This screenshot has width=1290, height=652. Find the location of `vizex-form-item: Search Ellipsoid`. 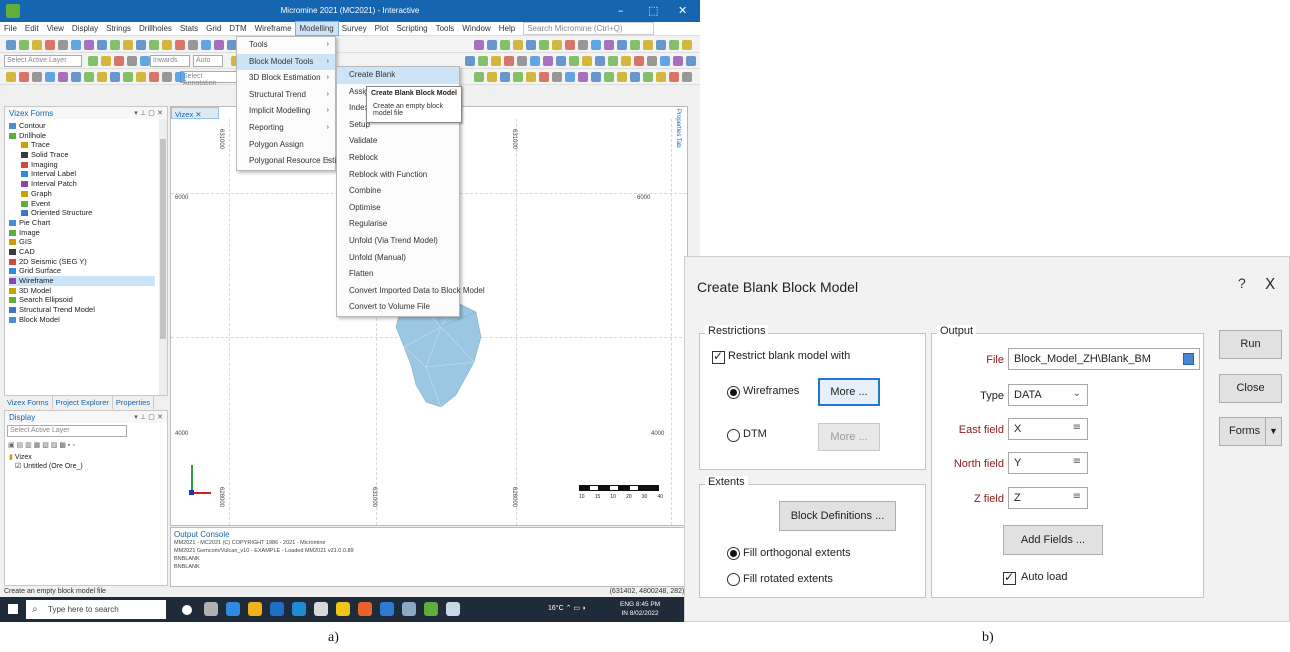

vizex-form-item: Search Ellipsoid is located at coordinates (82, 300).